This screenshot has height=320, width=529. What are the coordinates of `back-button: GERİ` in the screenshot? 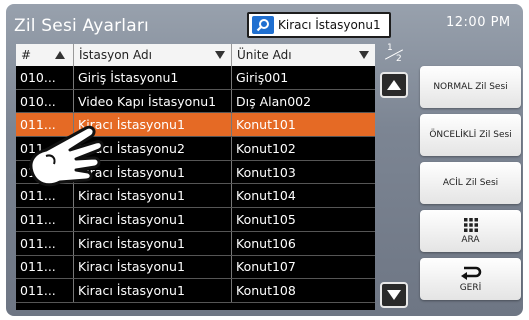 It's located at (470, 279).